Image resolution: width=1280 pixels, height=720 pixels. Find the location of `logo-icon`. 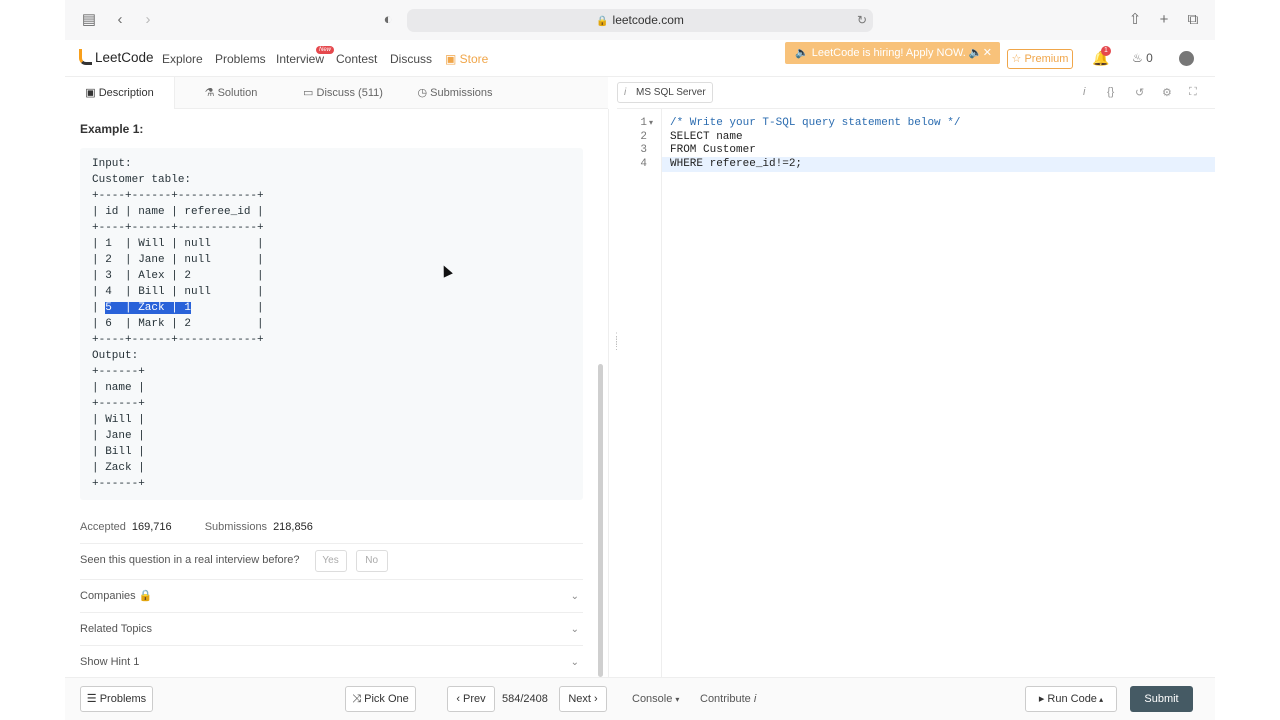

logo-icon is located at coordinates (85, 57).